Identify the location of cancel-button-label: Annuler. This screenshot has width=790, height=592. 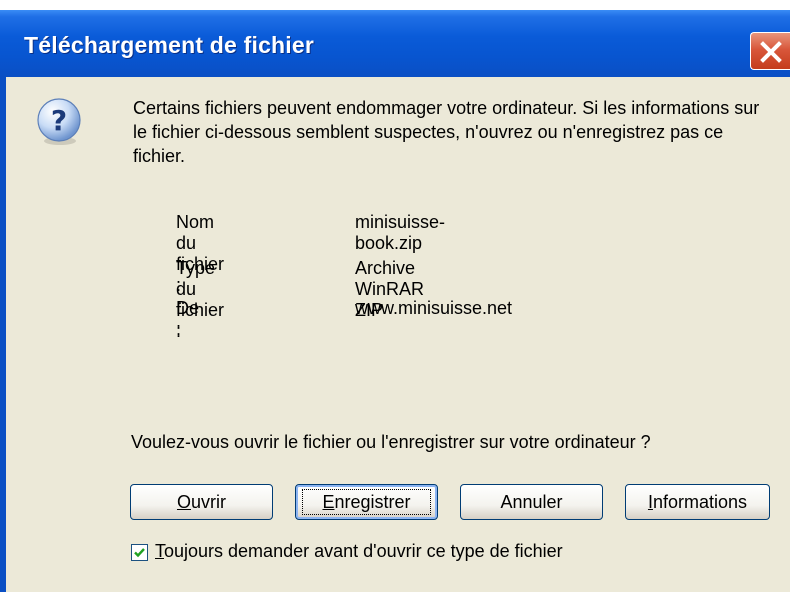
(531, 501).